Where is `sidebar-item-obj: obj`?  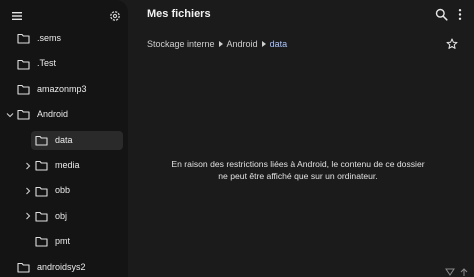
sidebar-item-obj: obj is located at coordinates (64, 216).